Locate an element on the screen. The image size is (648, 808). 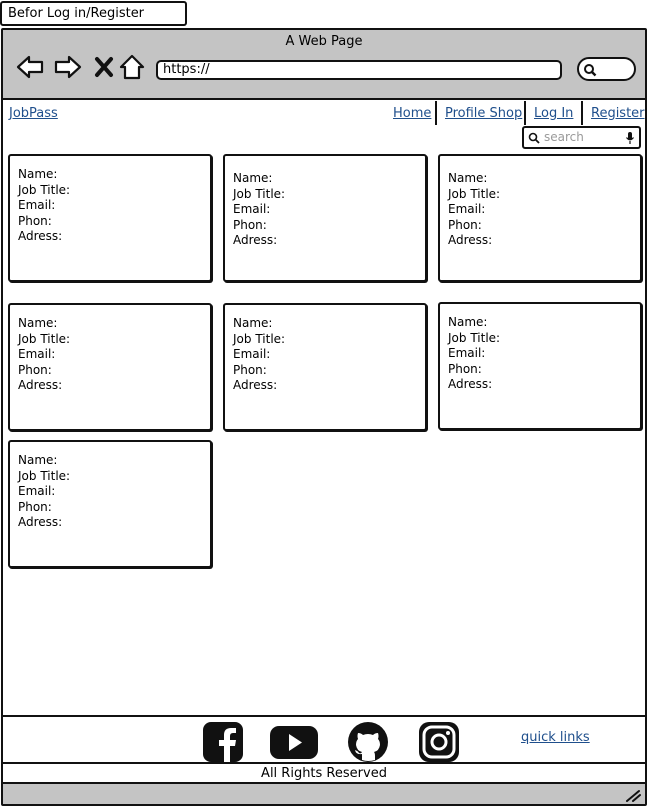
instagram-icon is located at coordinates (439, 742).